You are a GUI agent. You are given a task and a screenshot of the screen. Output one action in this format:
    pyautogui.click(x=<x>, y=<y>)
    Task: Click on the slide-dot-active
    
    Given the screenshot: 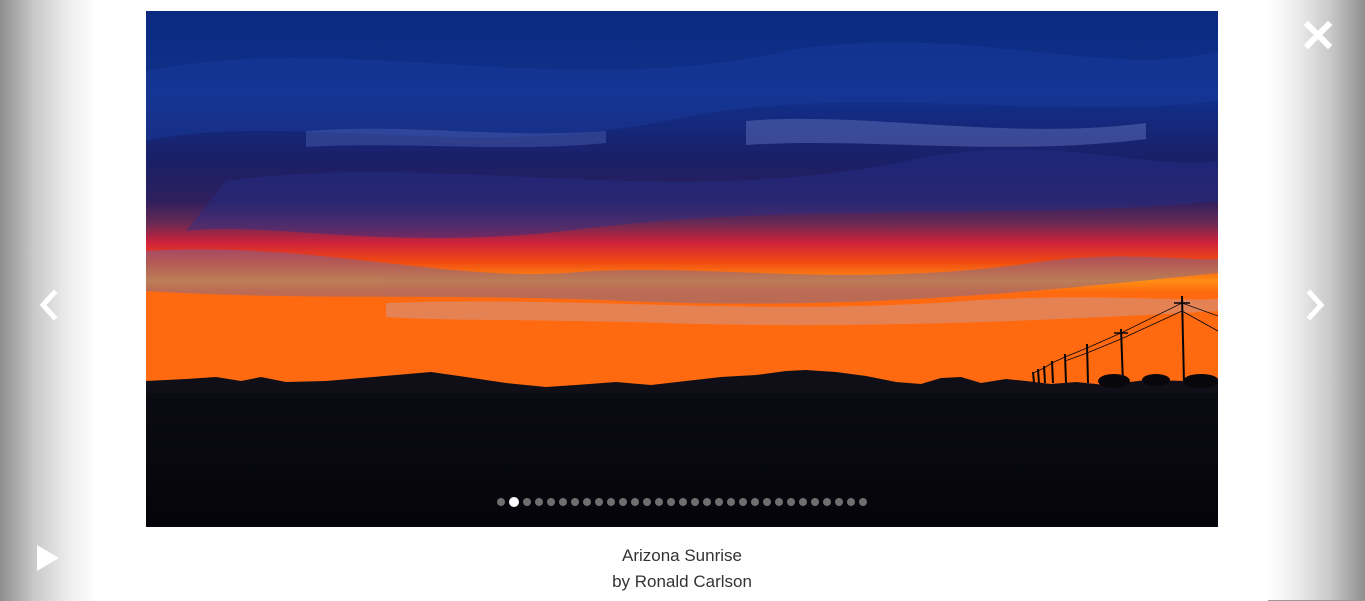 What is the action you would take?
    pyautogui.click(x=514, y=502)
    